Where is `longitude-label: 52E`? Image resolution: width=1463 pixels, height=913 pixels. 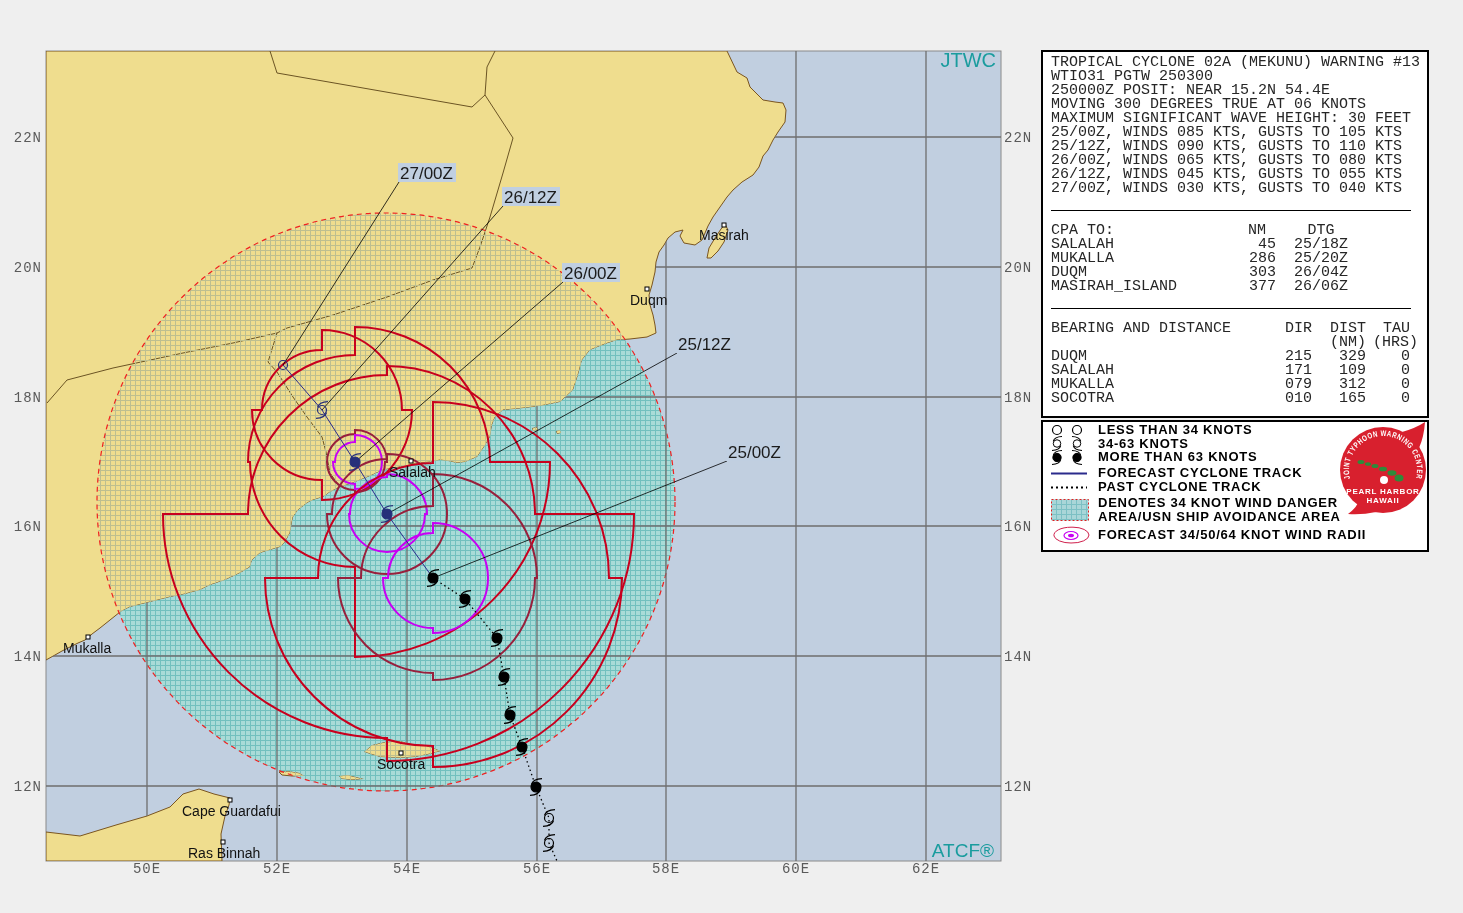 longitude-label: 52E is located at coordinates (277, 869).